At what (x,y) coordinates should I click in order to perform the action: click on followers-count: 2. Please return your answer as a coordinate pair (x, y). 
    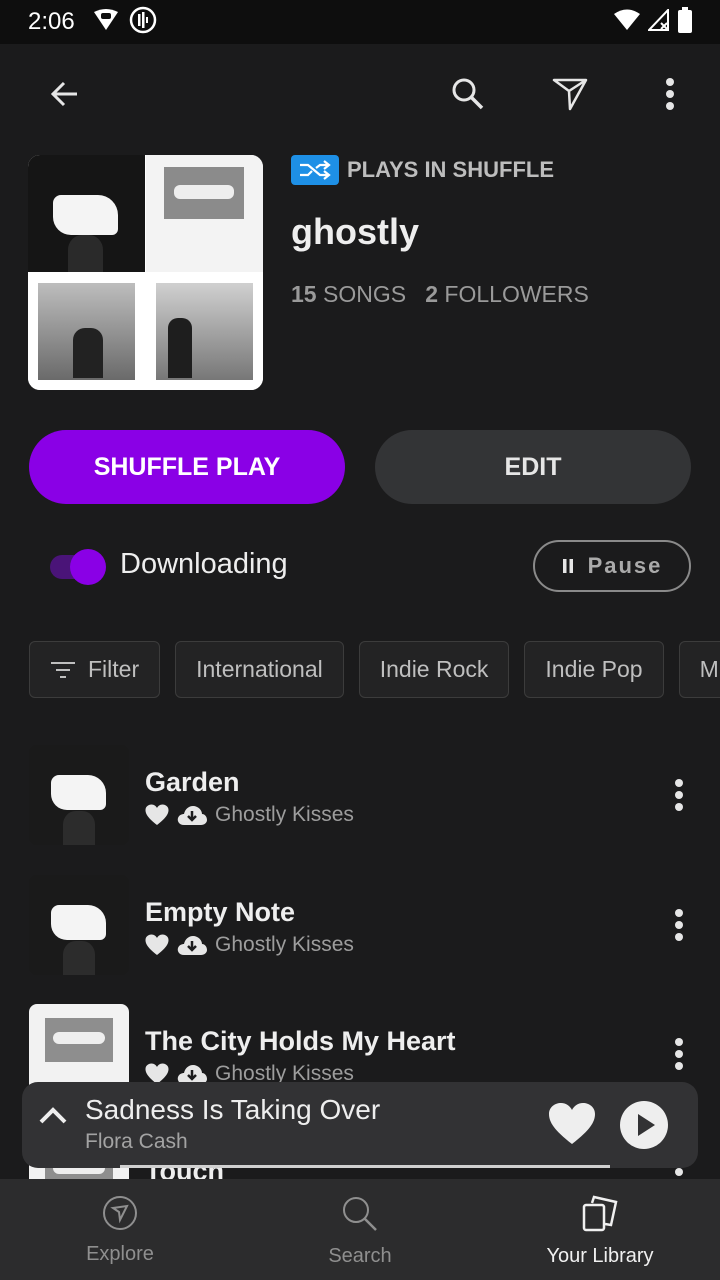
    Looking at the image, I should click on (432, 294).